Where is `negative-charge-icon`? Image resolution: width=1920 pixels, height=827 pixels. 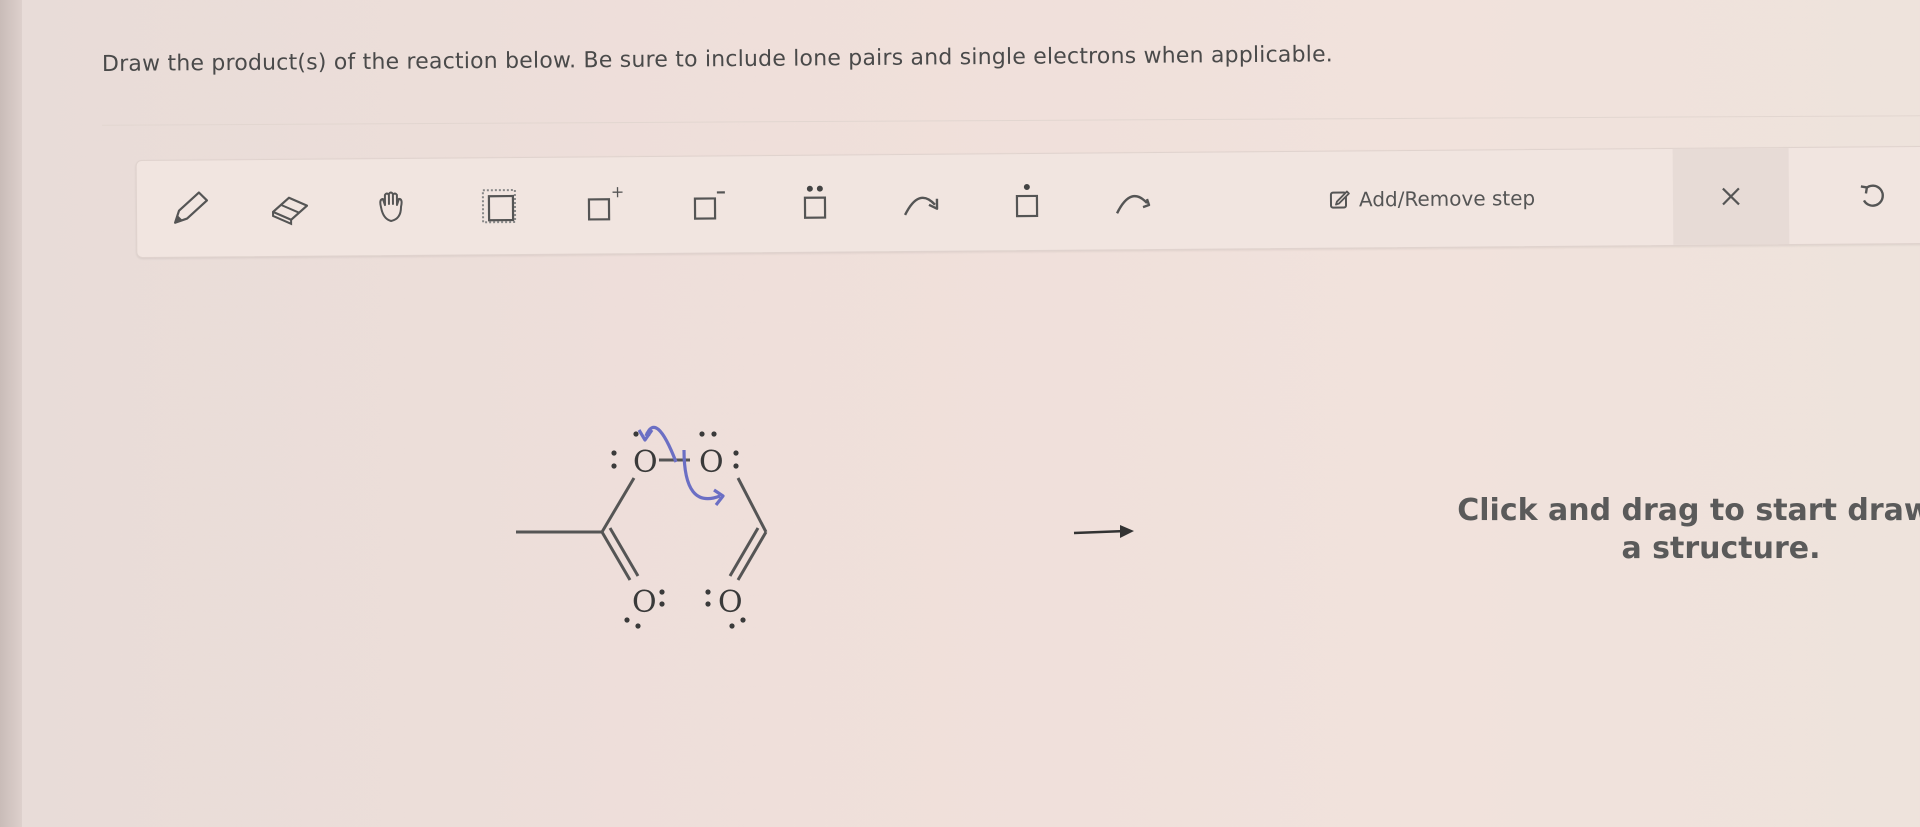 negative-charge-icon is located at coordinates (709, 205).